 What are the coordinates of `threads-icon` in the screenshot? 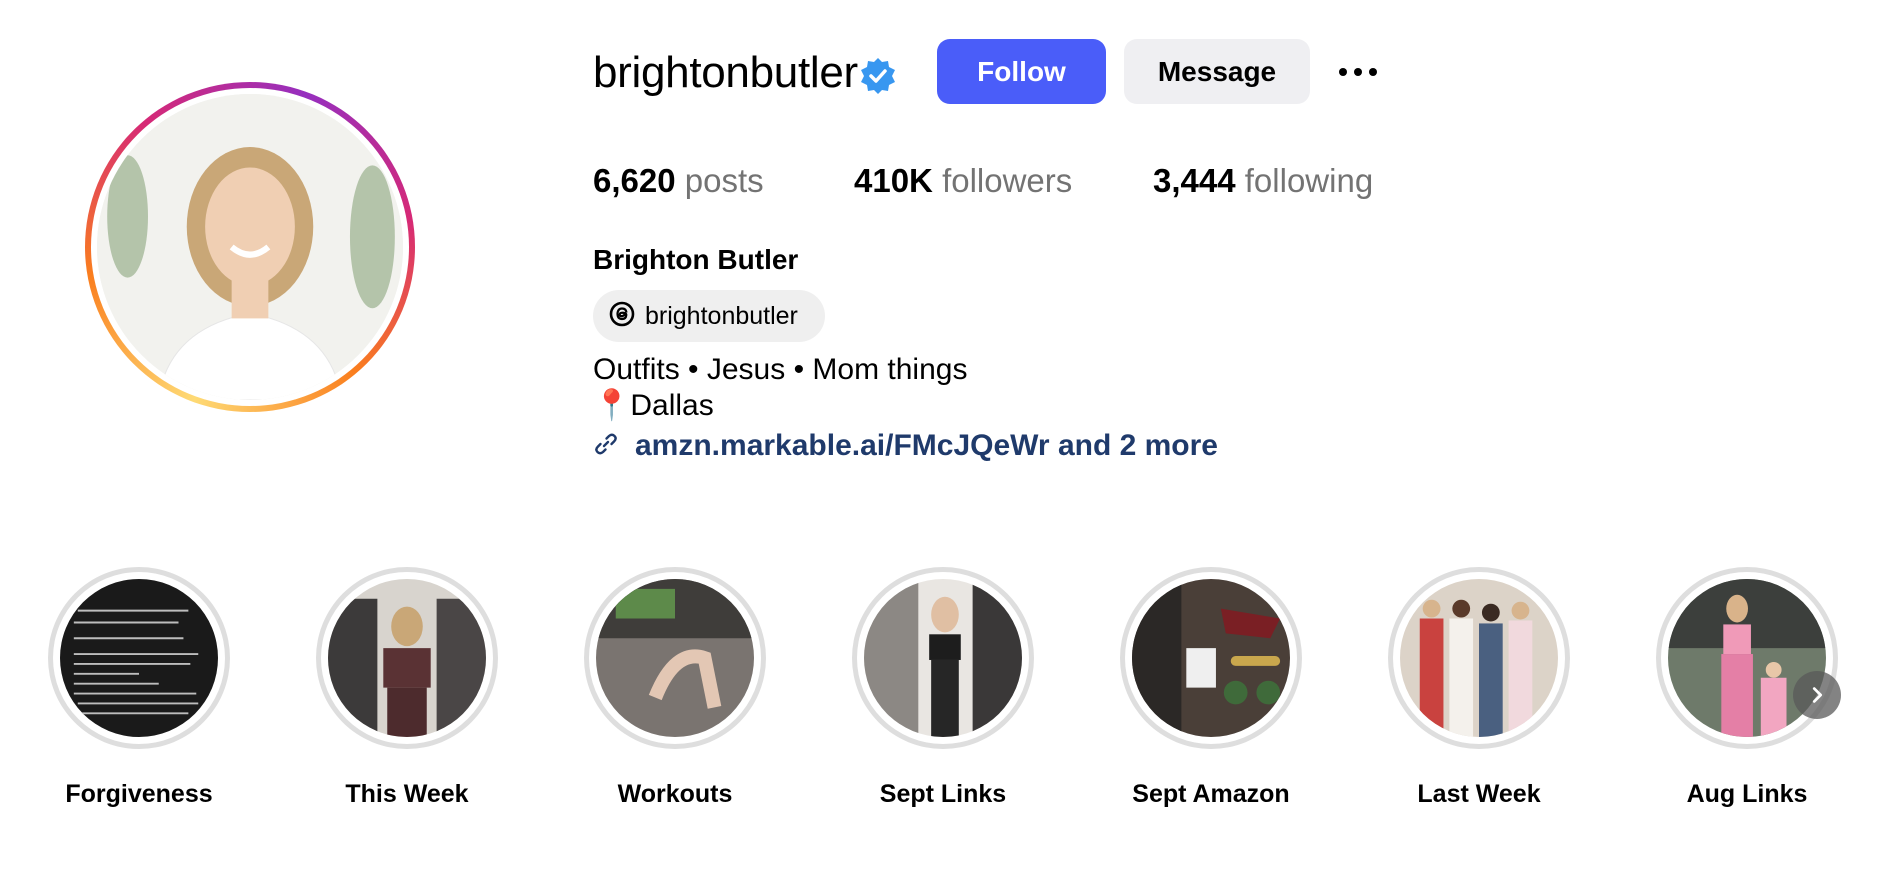 It's located at (622, 316).